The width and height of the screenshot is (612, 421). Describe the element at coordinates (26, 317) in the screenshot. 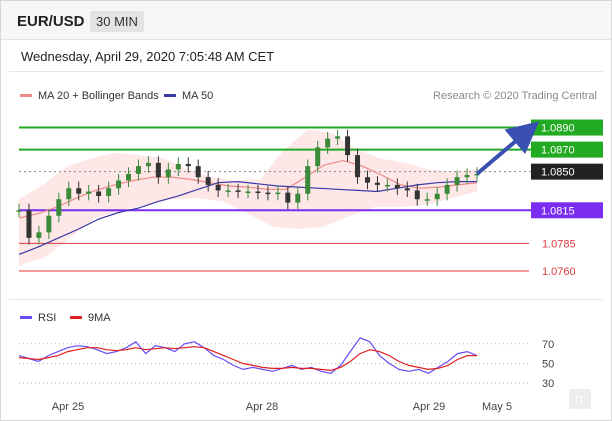

I see `legend-swatch-rsi` at that location.